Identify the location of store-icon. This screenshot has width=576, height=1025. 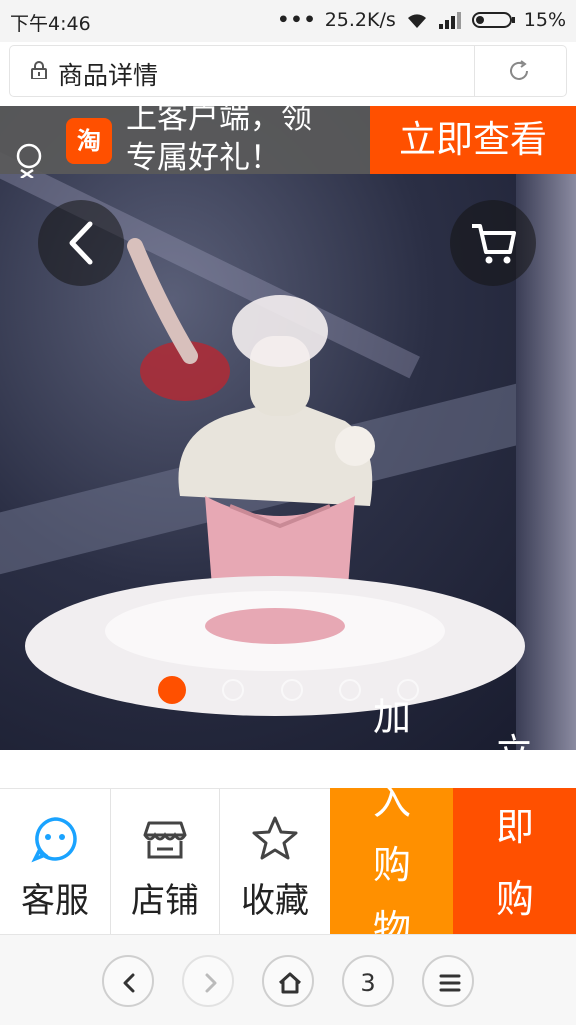
(165, 840).